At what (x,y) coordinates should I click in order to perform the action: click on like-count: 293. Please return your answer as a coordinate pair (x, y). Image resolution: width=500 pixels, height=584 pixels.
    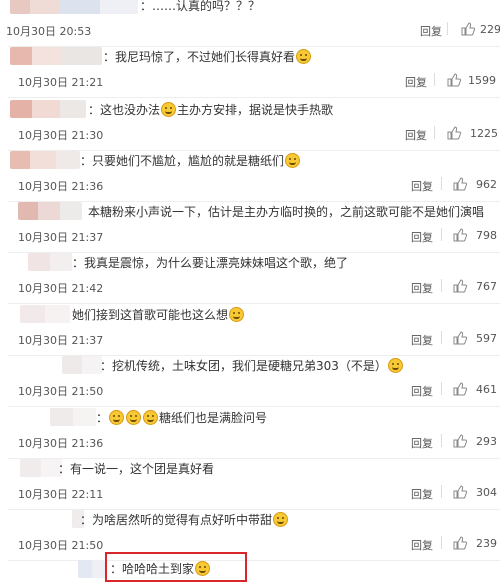
    Looking at the image, I should click on (486, 441).